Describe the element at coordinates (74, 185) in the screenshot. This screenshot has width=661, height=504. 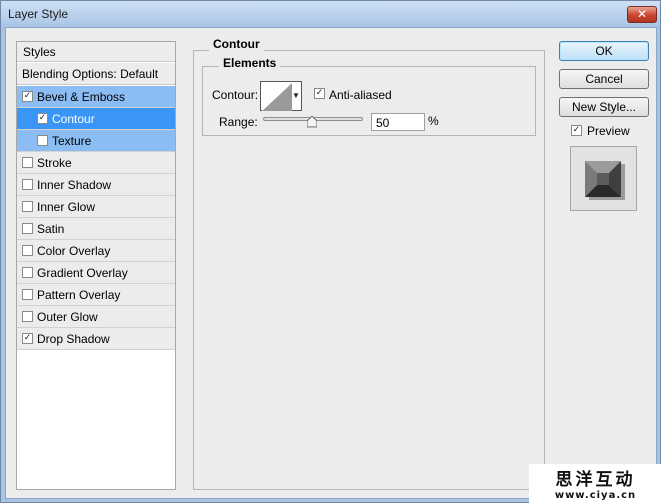
I see `style-item-label: Inner Shadow` at that location.